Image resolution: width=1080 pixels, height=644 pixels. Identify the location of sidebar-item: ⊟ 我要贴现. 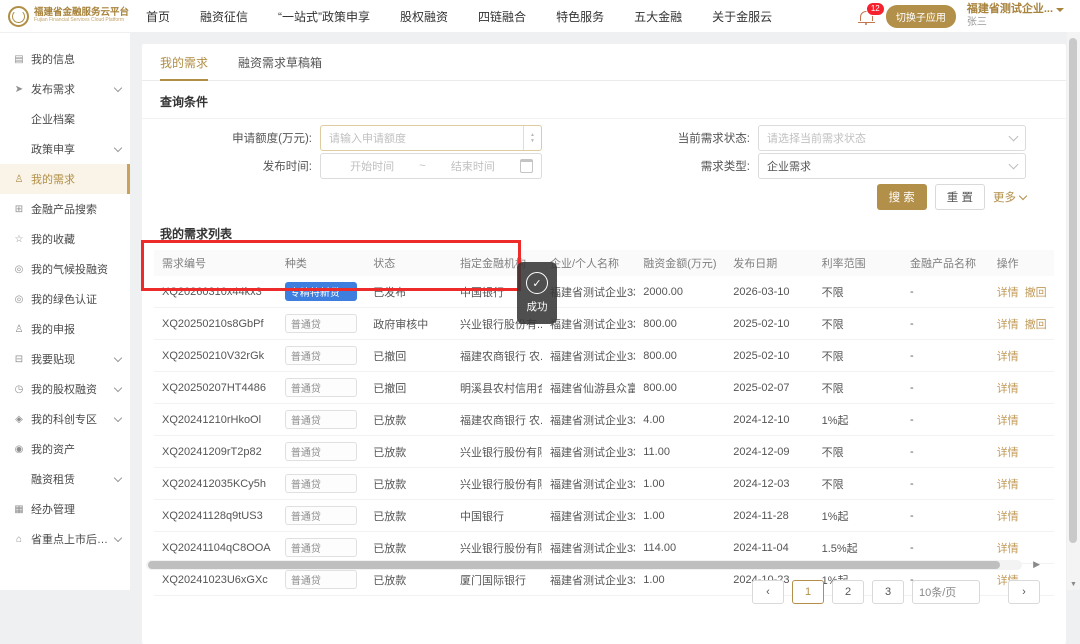
(65, 359).